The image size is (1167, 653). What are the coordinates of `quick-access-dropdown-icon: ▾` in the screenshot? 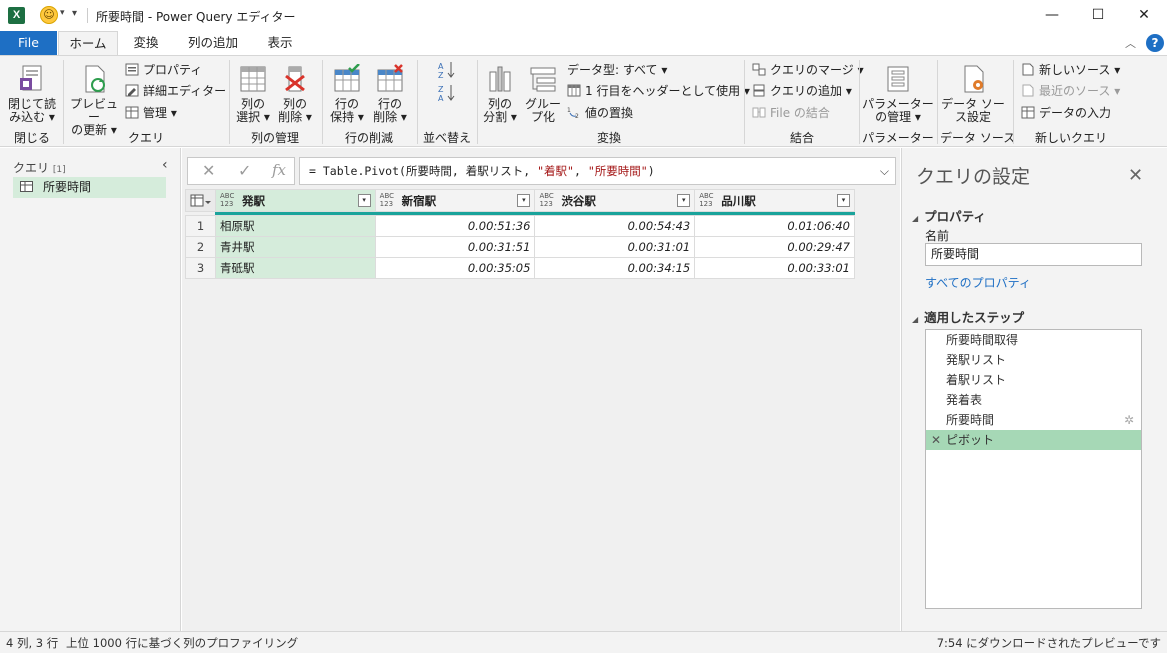 It's located at (74, 13).